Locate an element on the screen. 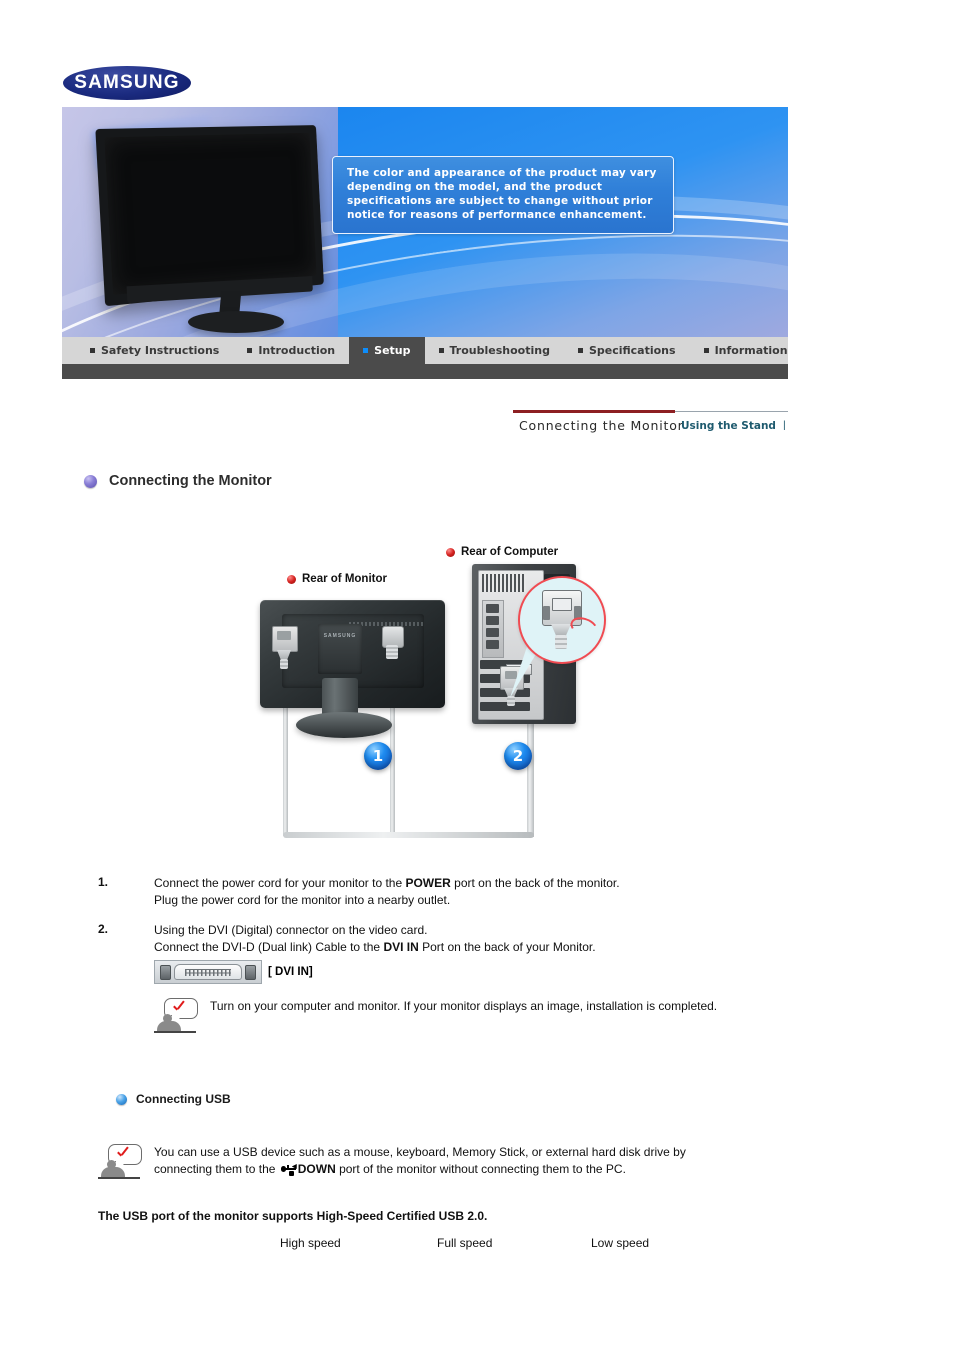 Image resolution: width=954 pixels, height=1351 pixels. callout-dvi-boot is located at coordinates (561, 642).